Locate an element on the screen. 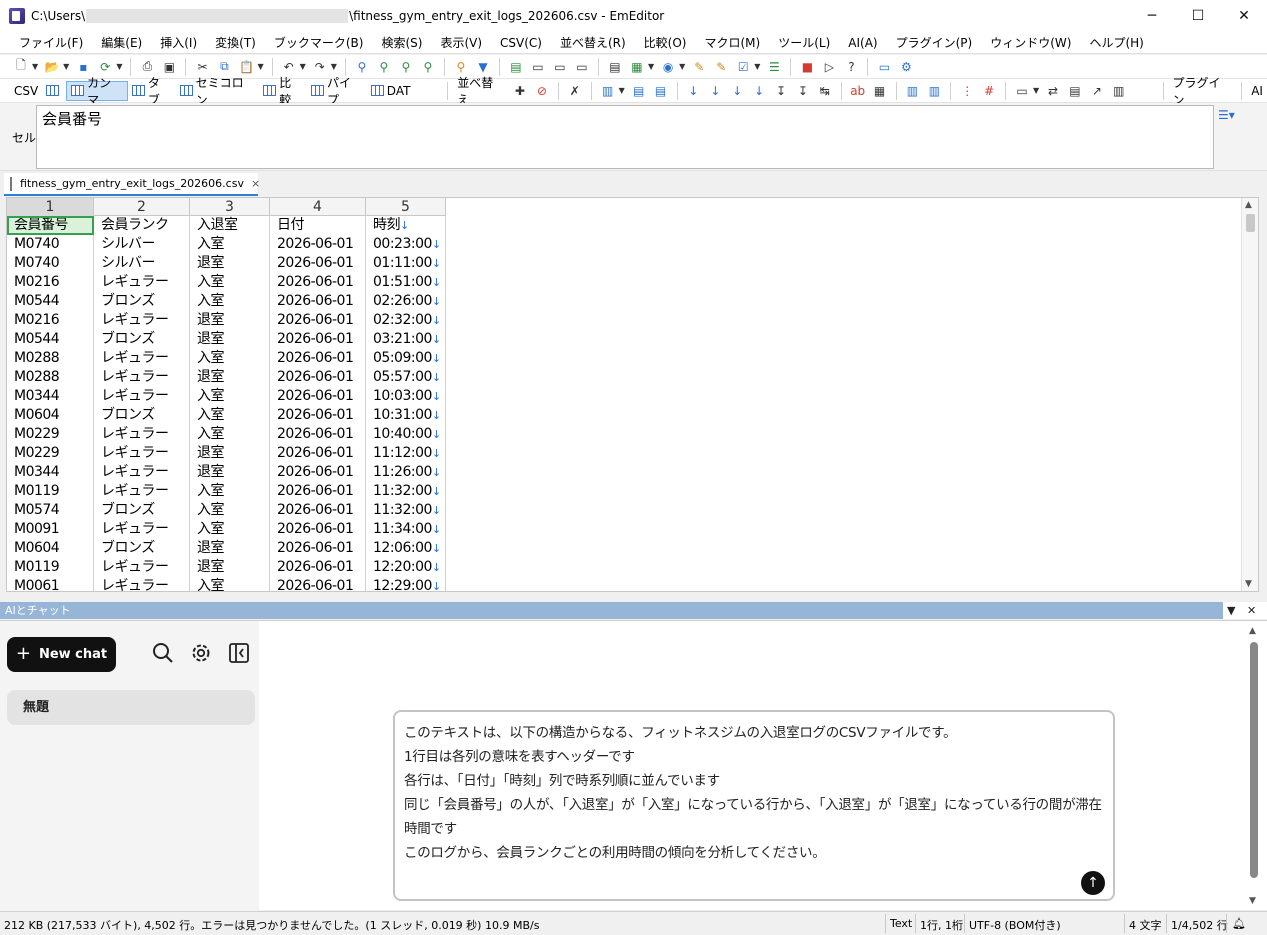  menu-convert: 変換(T) is located at coordinates (235, 42).